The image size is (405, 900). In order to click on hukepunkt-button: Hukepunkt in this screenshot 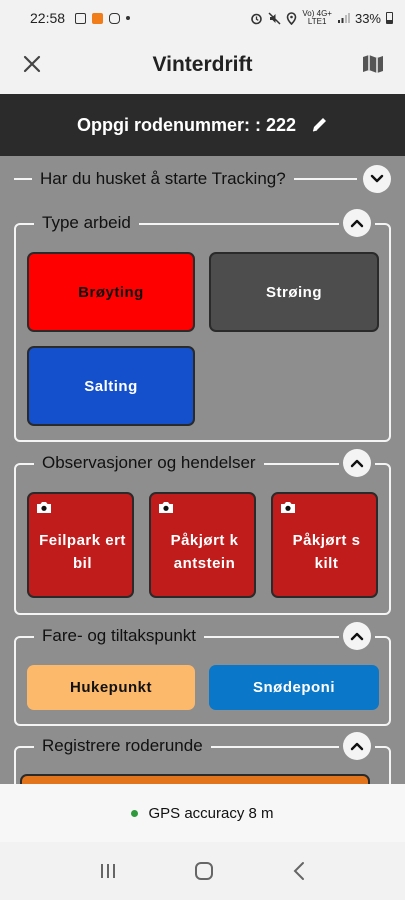, I will do `click(111, 687)`.